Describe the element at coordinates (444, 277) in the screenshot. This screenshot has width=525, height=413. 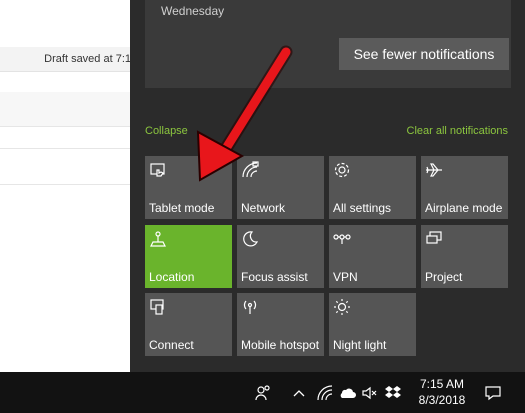
I see `tile-label: Project` at that location.